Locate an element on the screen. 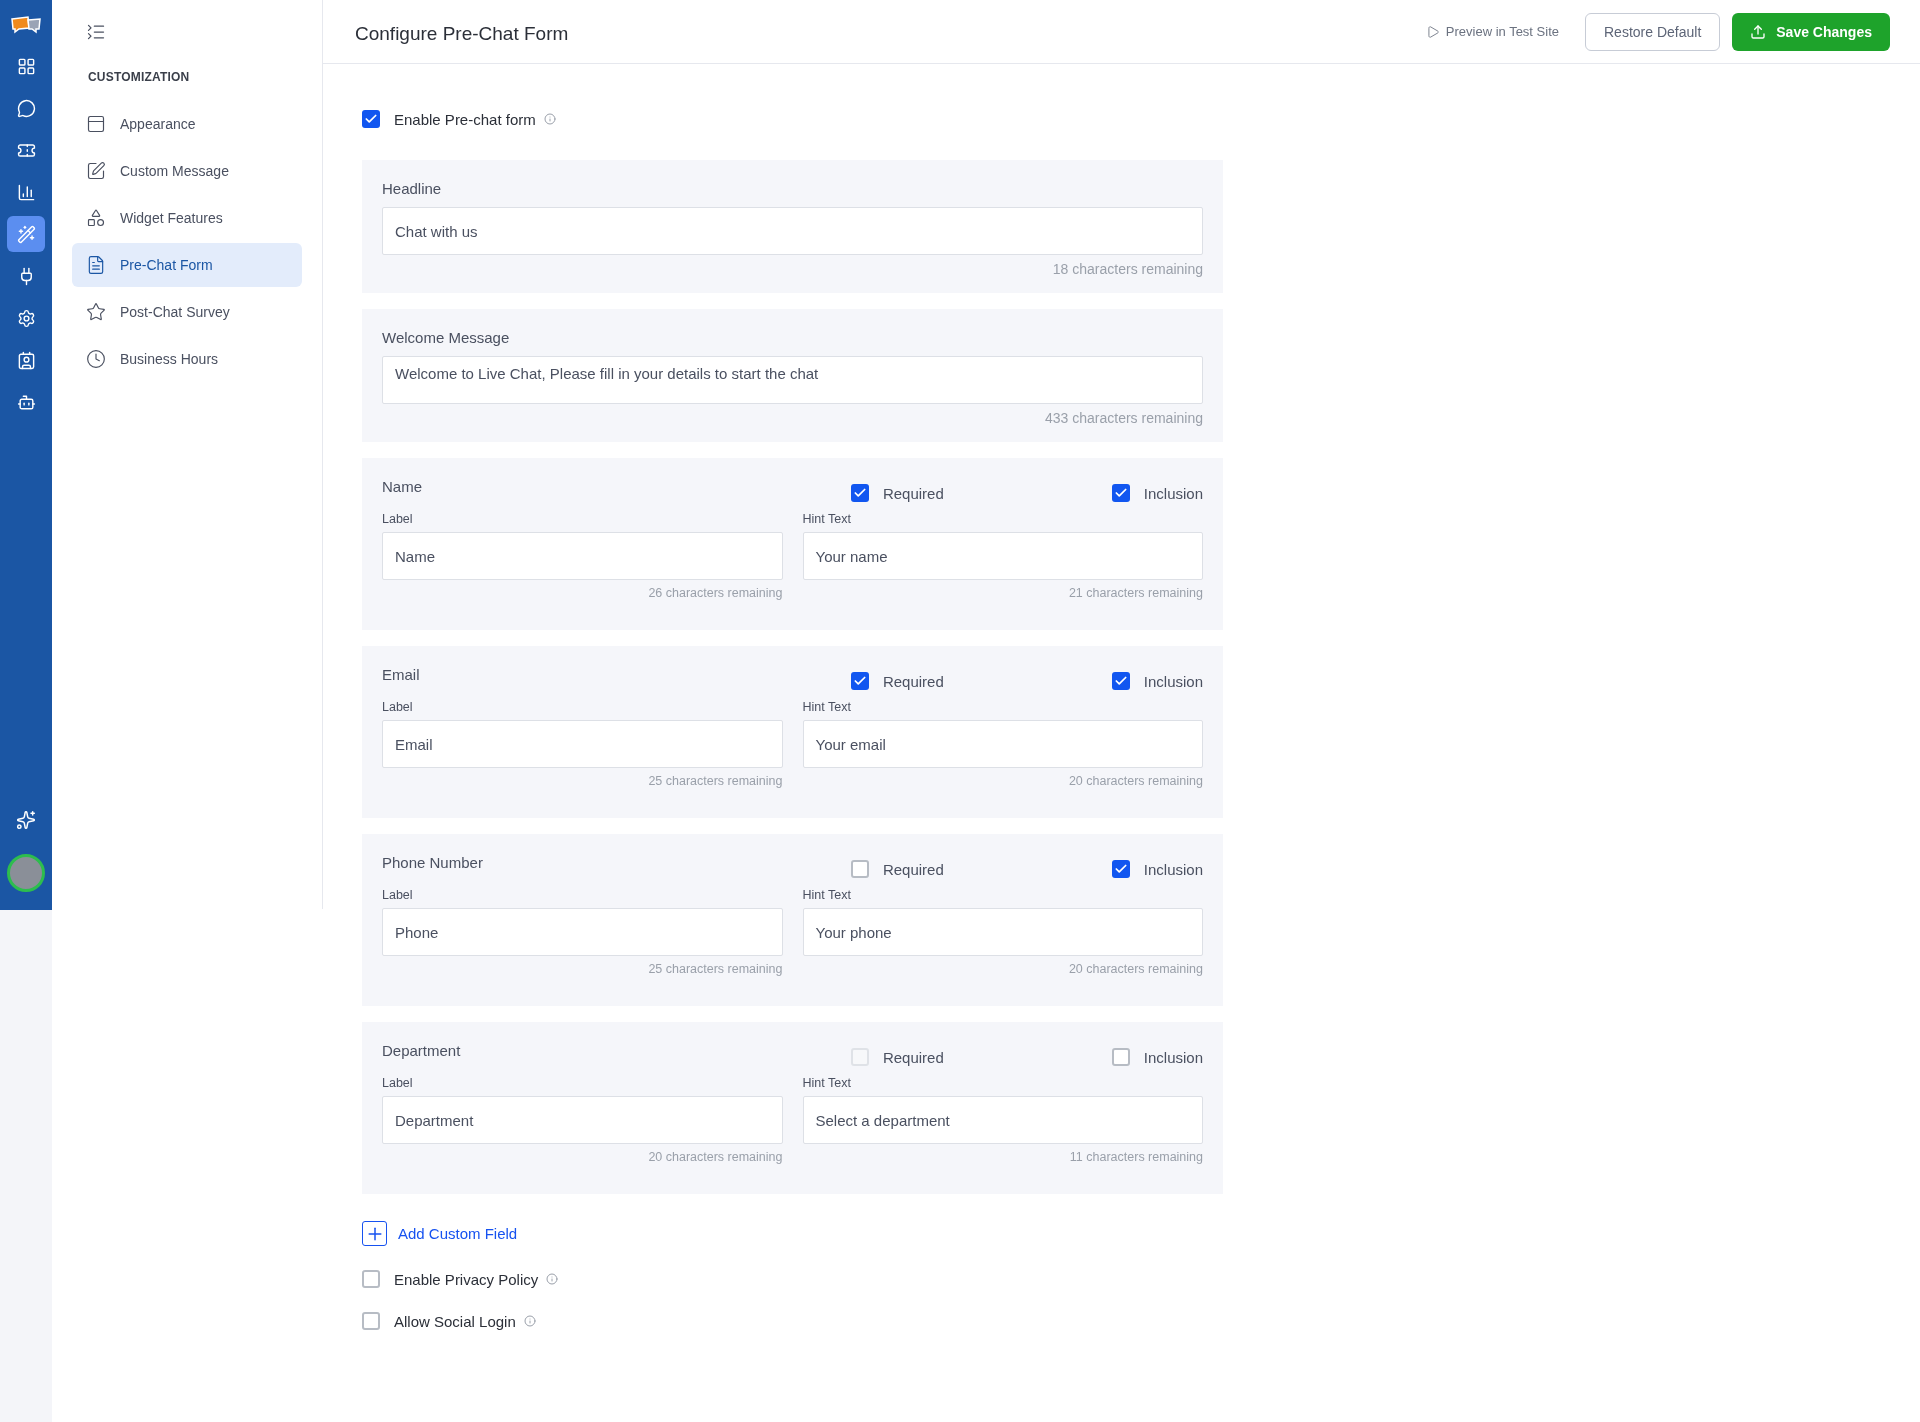 The width and height of the screenshot is (1920, 1422). section-title: Department is located at coordinates (421, 1050).